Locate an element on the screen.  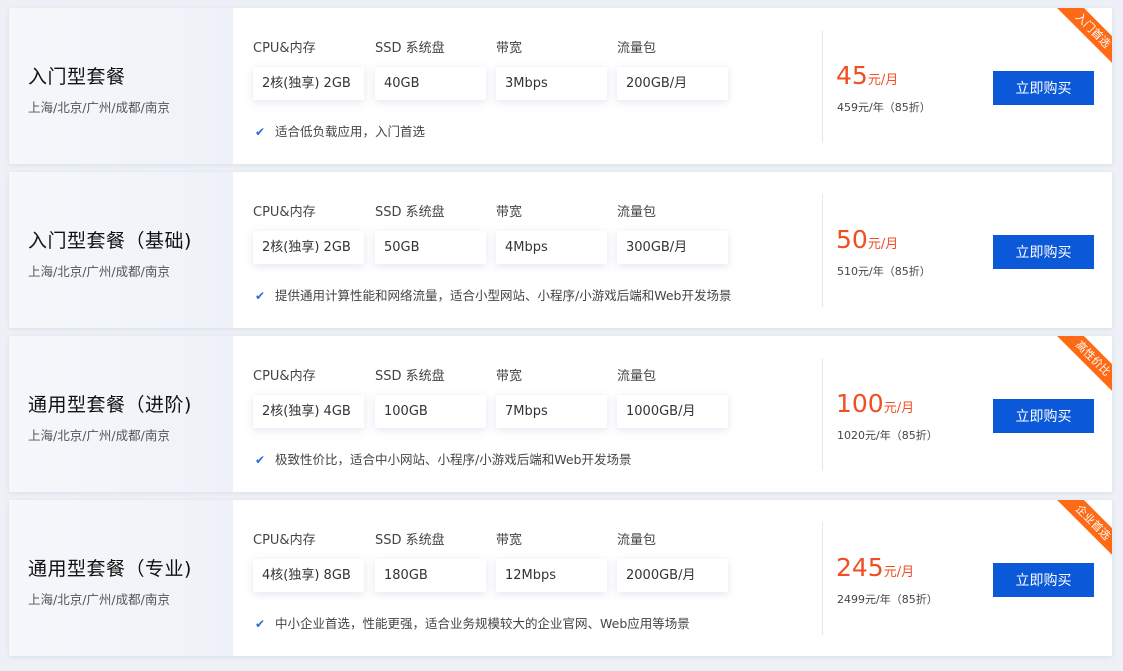
annual-price: 1020元/年（85折） is located at coordinates (887, 435).